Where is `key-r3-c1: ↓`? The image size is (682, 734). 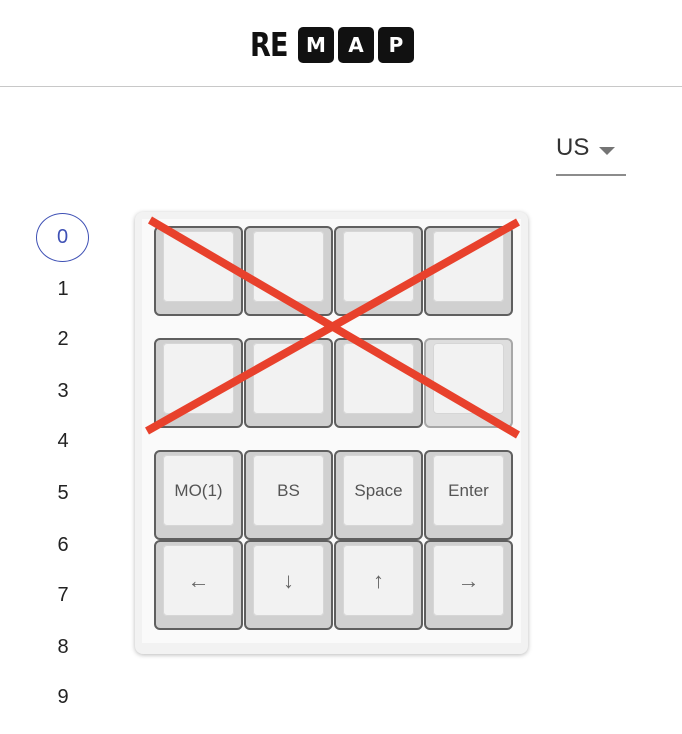 key-r3-c1: ↓ is located at coordinates (288, 585).